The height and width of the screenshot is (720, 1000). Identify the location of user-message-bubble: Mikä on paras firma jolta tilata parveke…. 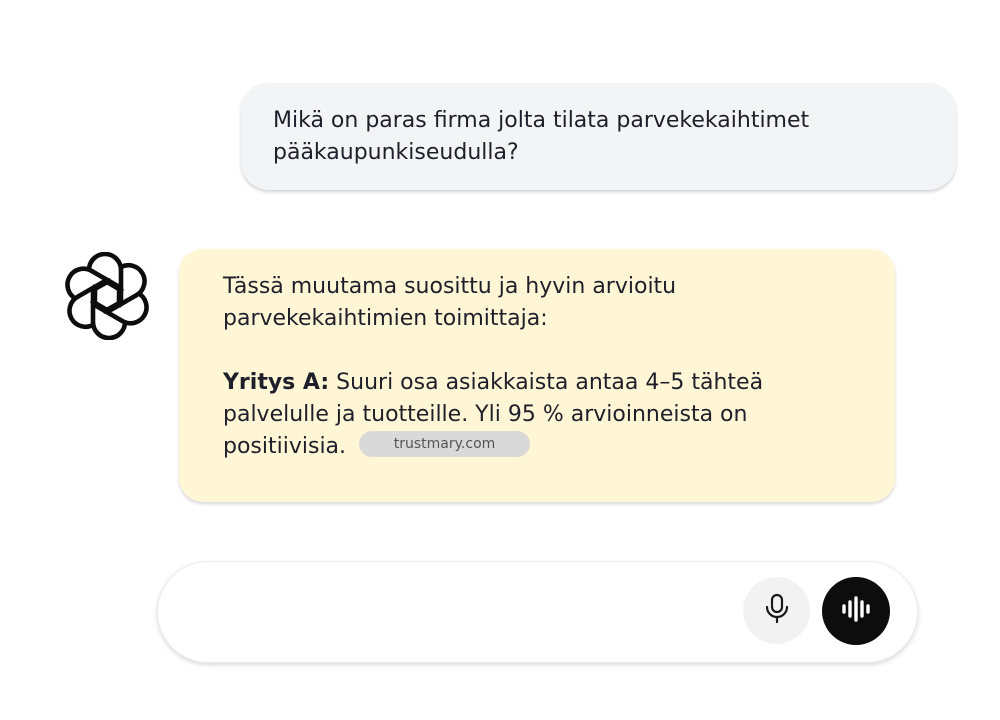
(598, 136).